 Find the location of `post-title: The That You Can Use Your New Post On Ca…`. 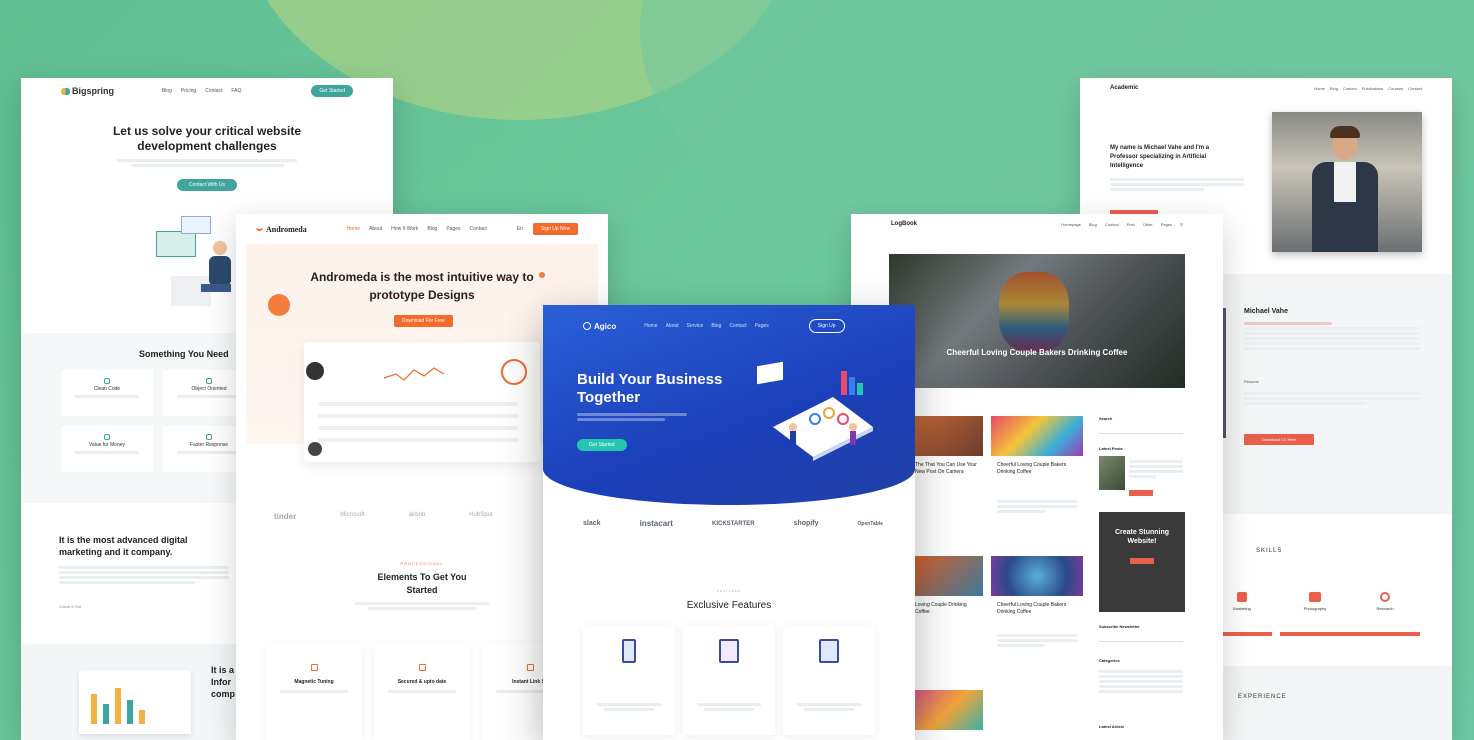

post-title: The That You Can Use Your New Post On Ca… is located at coordinates (948, 469).